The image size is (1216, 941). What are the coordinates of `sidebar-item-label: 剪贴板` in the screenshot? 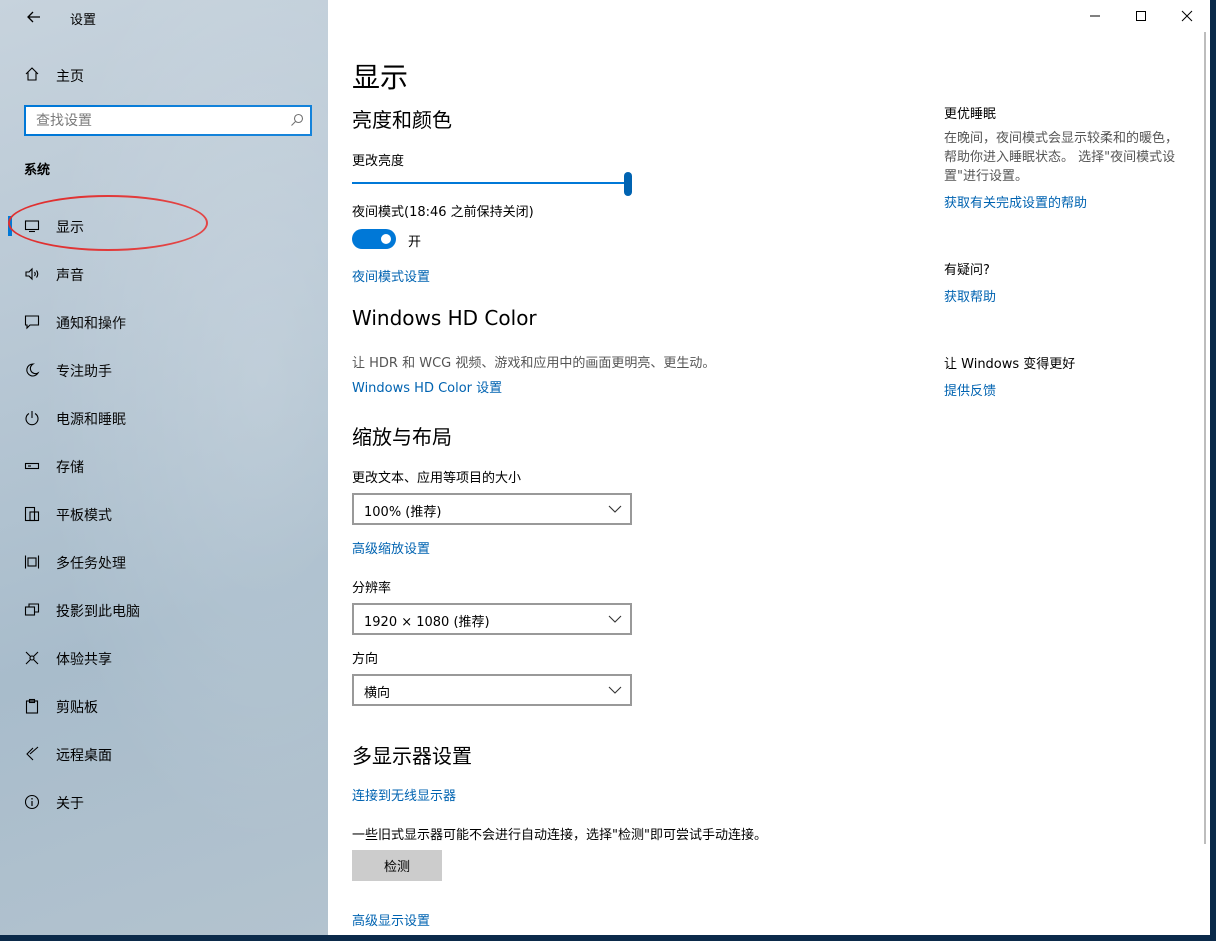 It's located at (77, 708).